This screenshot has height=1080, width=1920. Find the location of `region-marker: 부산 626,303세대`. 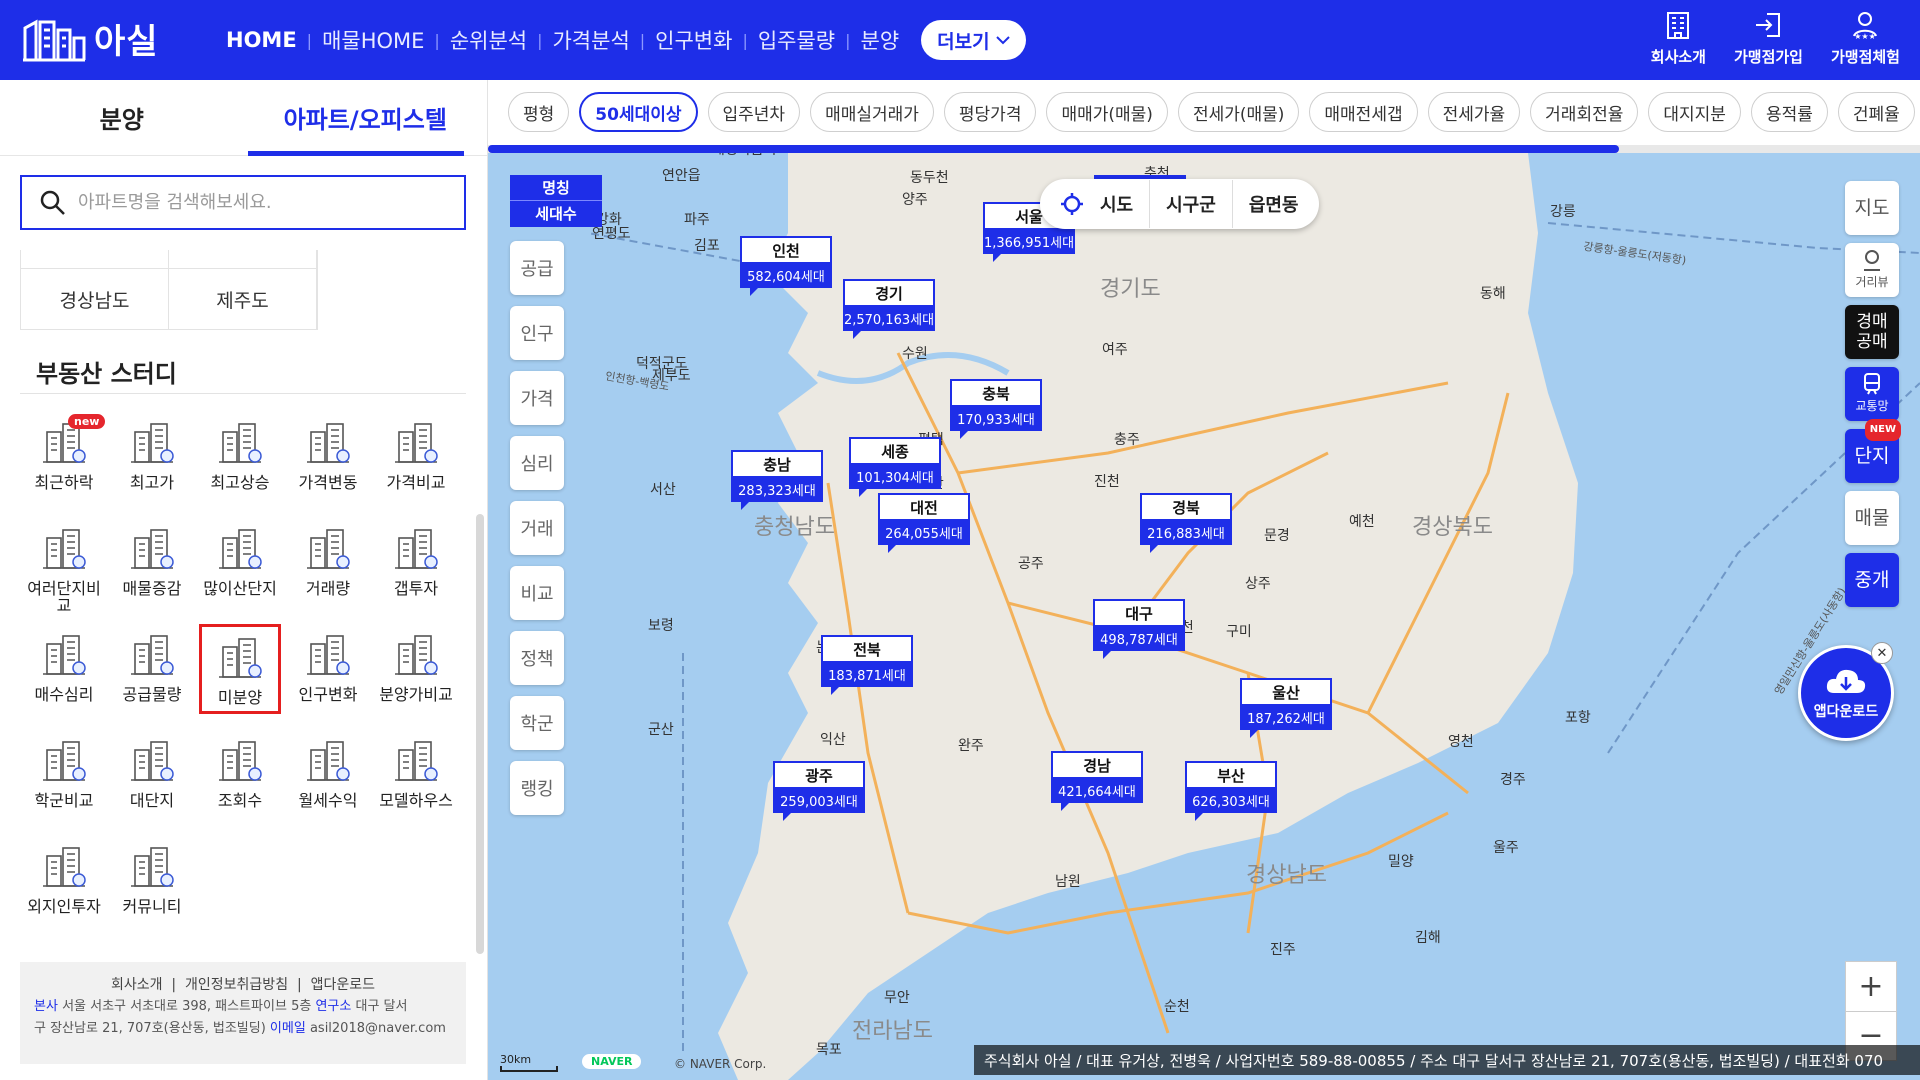

region-marker: 부산 626,303세대 is located at coordinates (1231, 791).